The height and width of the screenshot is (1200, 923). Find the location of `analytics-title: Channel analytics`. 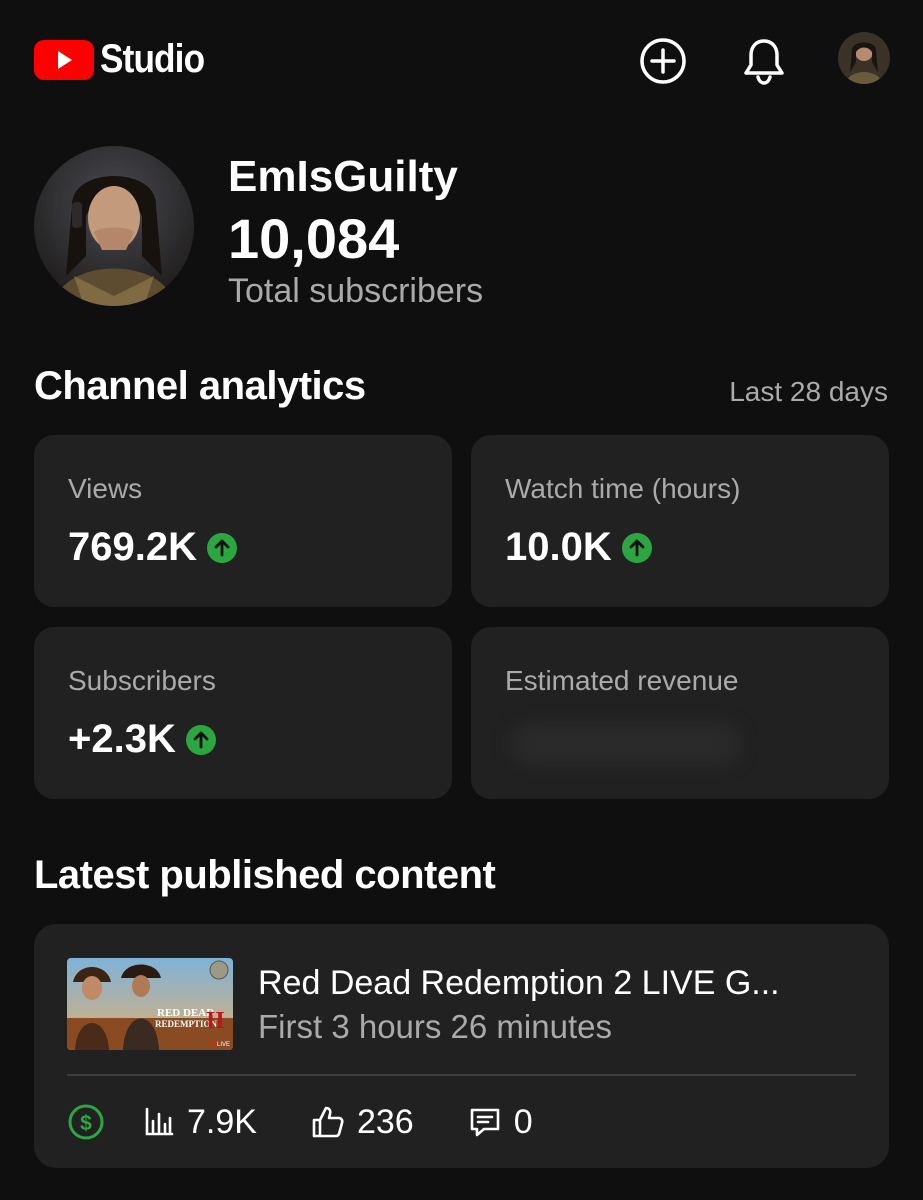

analytics-title: Channel analytics is located at coordinates (200, 386).